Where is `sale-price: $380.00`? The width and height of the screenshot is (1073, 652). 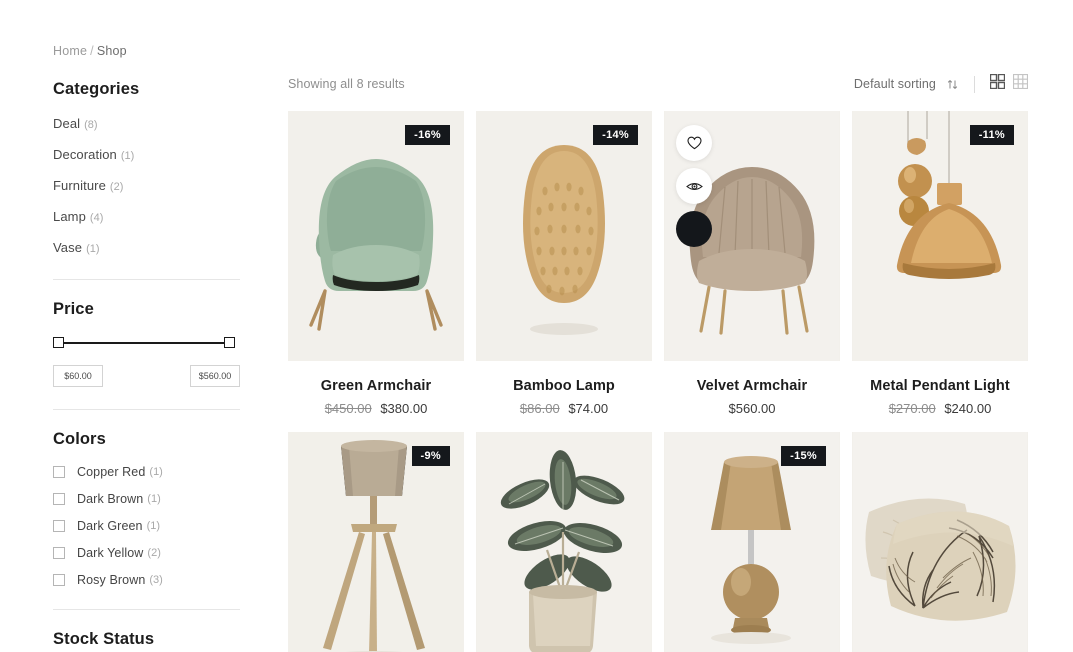
sale-price: $380.00 is located at coordinates (404, 408).